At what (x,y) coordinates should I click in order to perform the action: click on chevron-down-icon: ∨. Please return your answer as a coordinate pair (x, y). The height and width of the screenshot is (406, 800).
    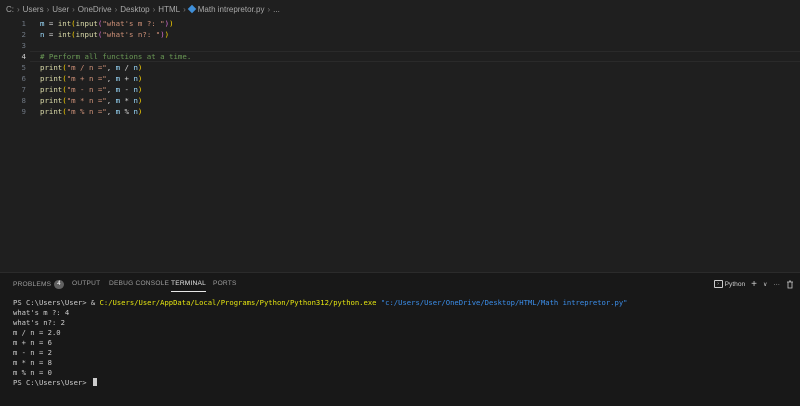
    Looking at the image, I should click on (765, 284).